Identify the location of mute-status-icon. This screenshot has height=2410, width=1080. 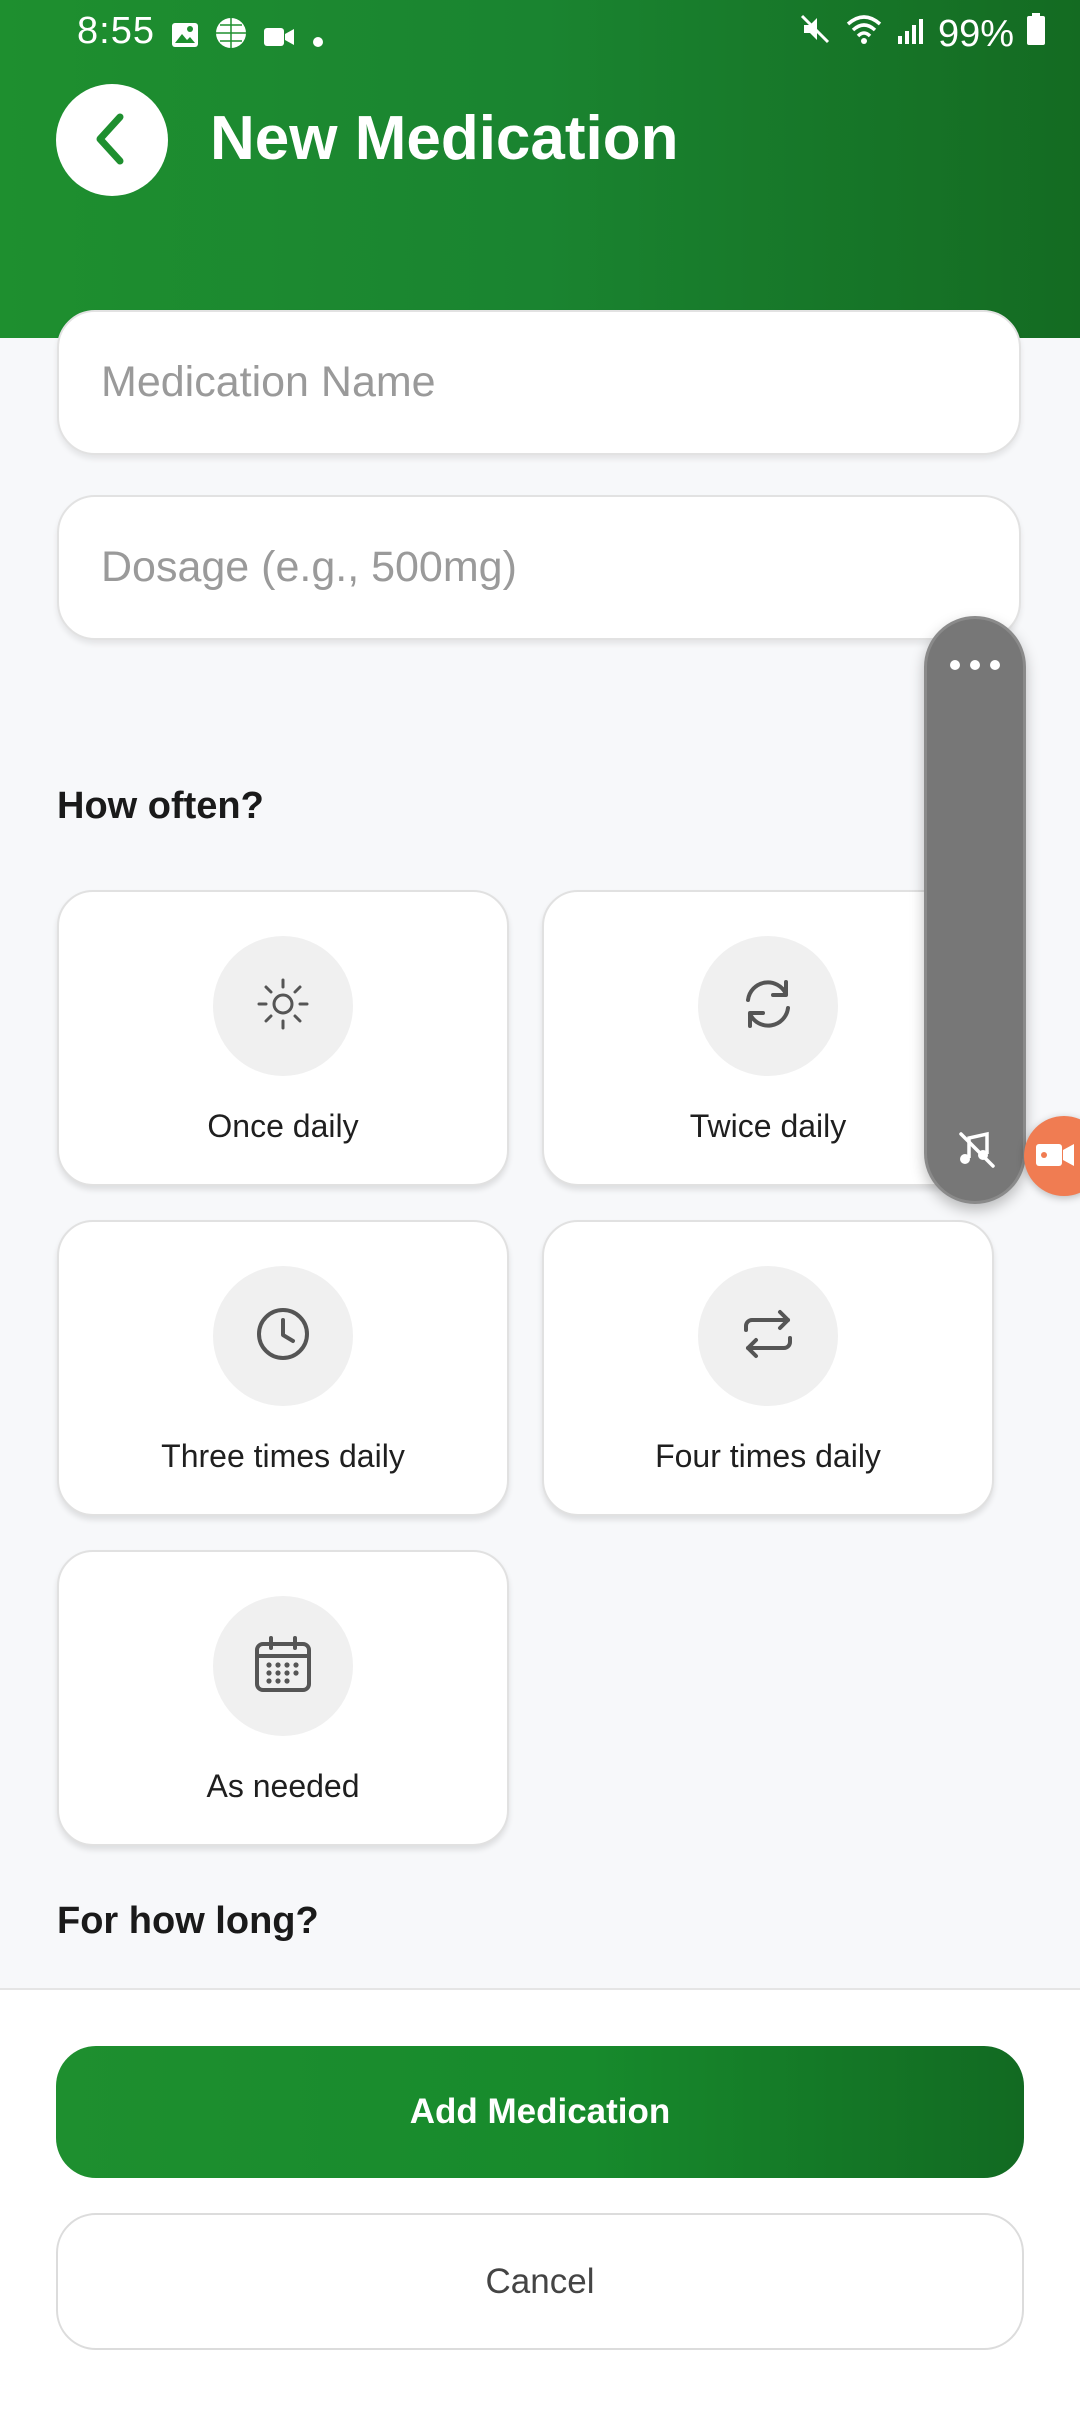
(815, 34).